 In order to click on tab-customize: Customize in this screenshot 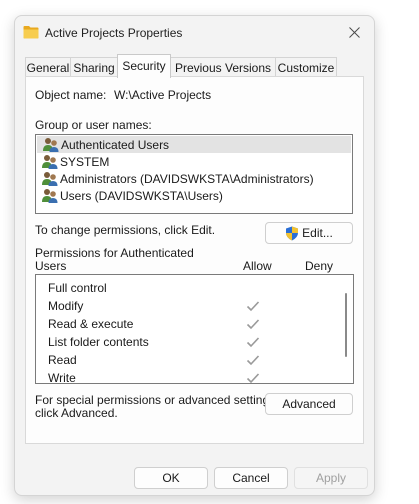, I will do `click(306, 67)`.